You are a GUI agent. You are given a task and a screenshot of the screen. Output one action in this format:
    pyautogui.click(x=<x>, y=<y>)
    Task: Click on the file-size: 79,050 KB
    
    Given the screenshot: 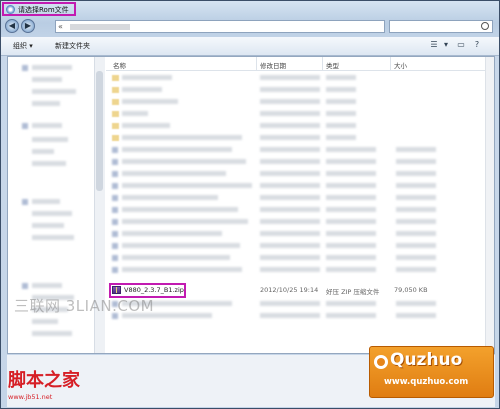 What is the action you would take?
    pyautogui.click(x=411, y=290)
    